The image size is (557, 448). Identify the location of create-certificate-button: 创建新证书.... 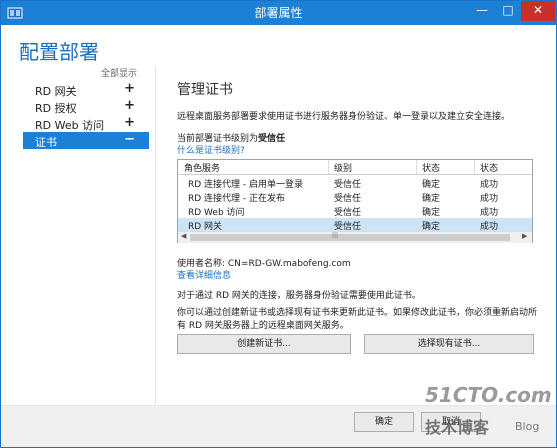
(264, 344).